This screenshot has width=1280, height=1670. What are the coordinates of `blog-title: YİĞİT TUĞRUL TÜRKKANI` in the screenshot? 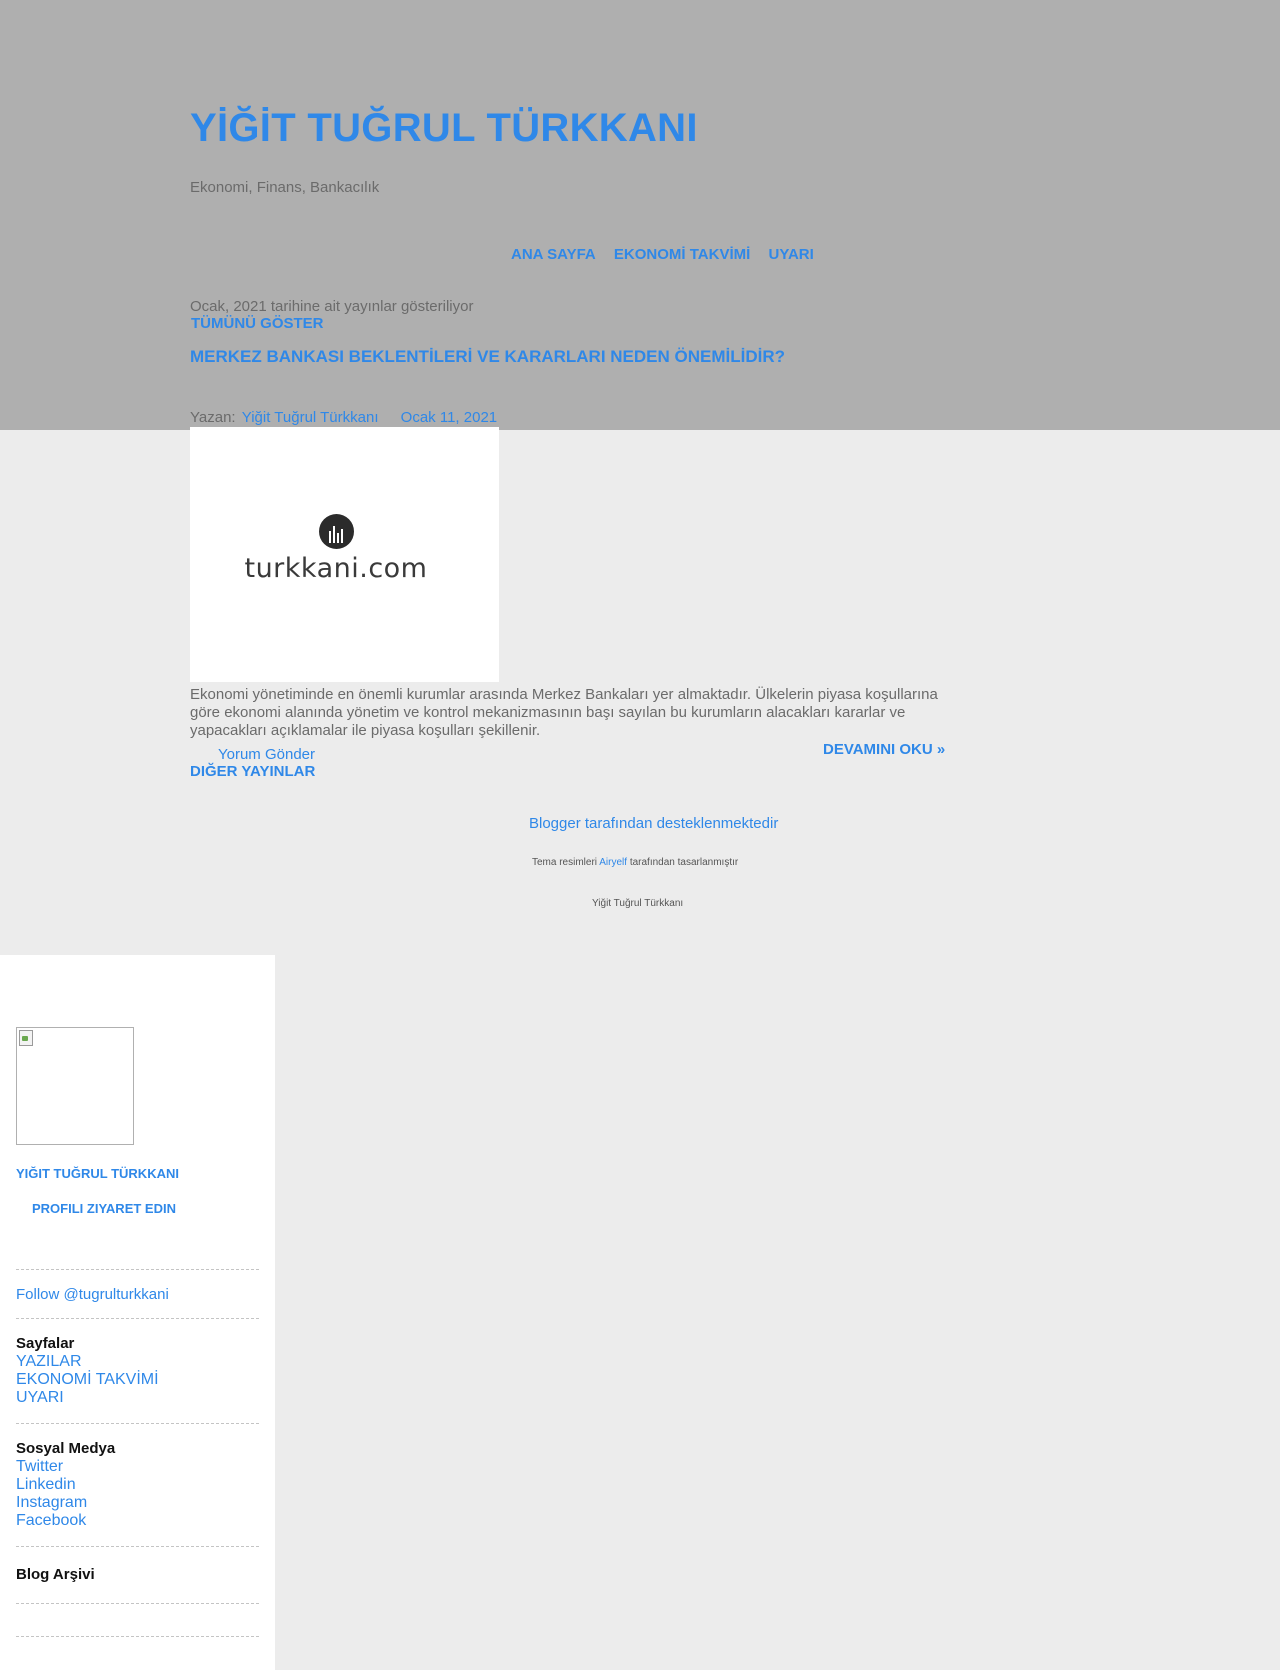 It's located at (444, 128).